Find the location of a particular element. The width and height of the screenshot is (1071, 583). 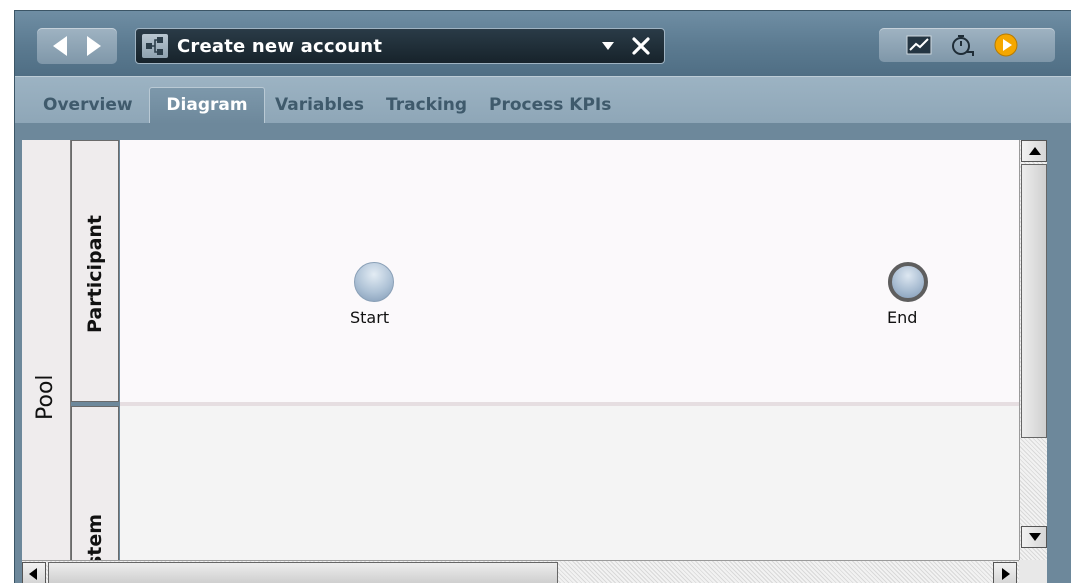

timer-icon is located at coordinates (963, 45).